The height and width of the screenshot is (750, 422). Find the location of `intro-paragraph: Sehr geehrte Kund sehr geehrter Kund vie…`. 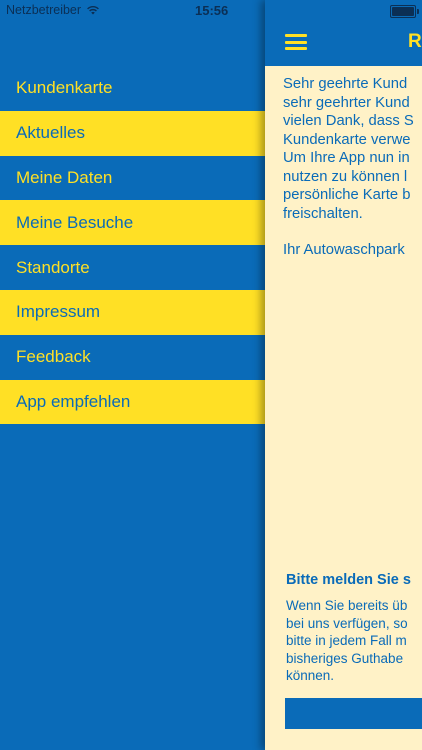

intro-paragraph: Sehr geehrte Kund sehr geehrter Kund vie… is located at coordinates (352, 149).